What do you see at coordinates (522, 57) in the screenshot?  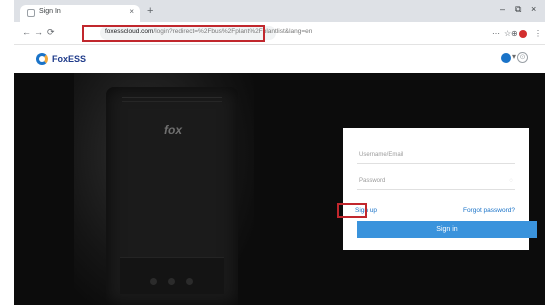 I see `user-icon: ⊙` at bounding box center [522, 57].